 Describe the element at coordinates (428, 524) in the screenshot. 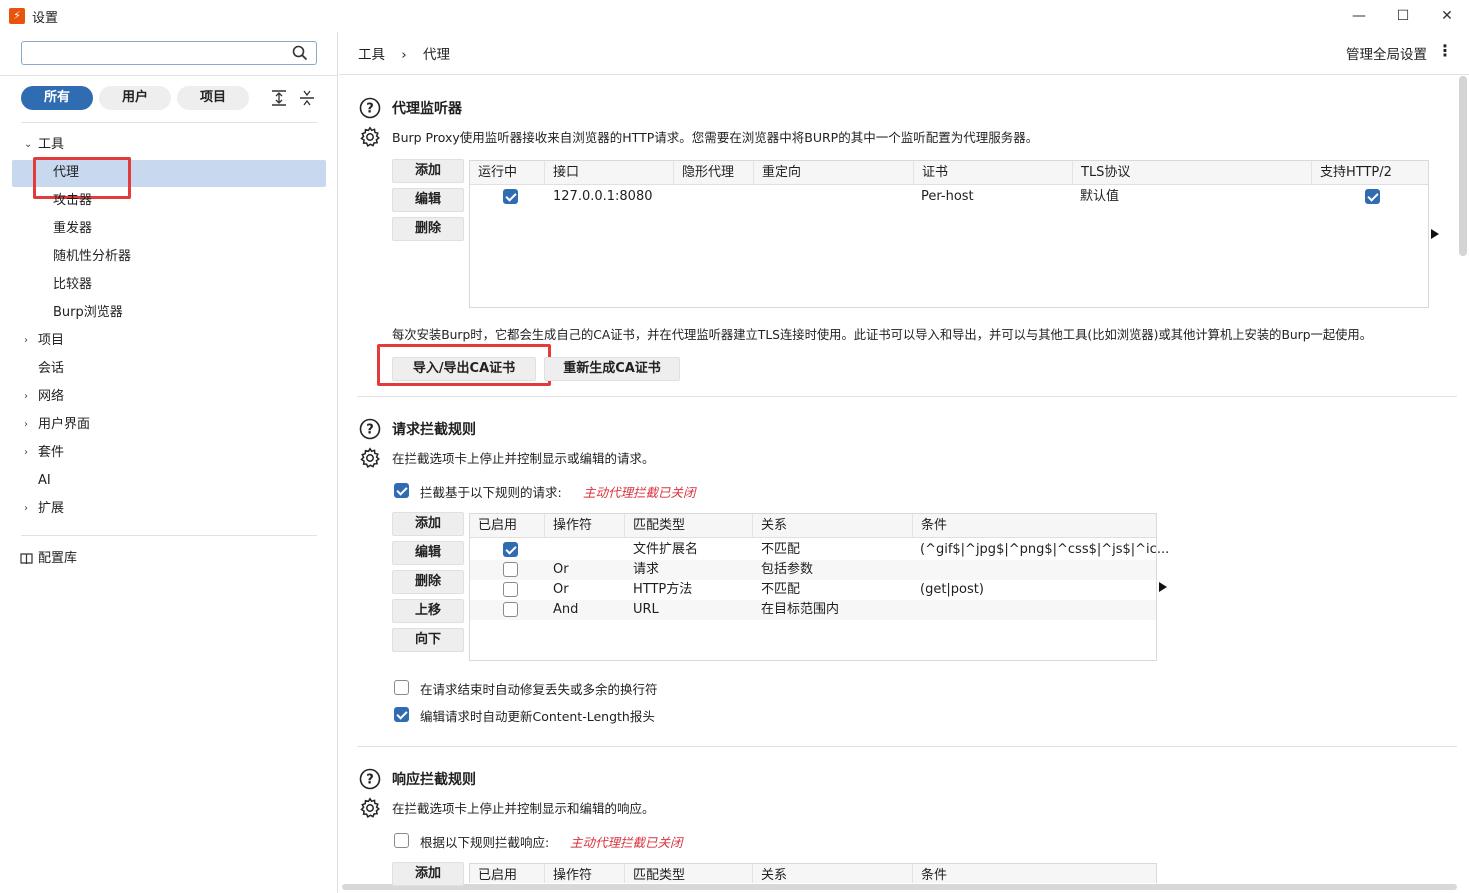

I see `rule-add-button: 添加` at that location.